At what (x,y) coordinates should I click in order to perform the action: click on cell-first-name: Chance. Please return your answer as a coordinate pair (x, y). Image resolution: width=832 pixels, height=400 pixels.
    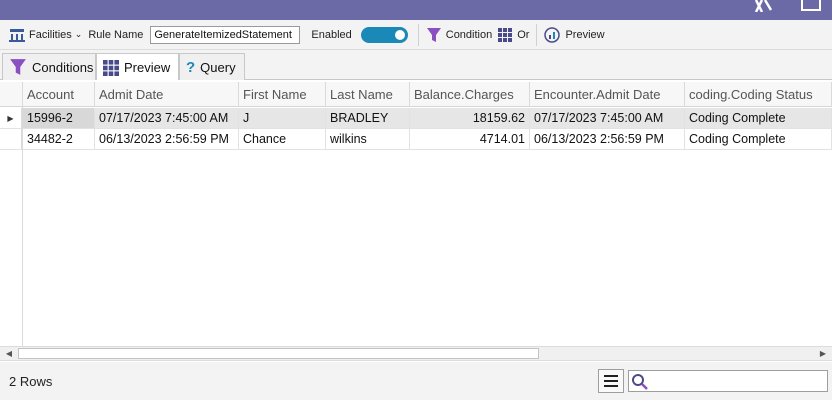
    Looking at the image, I should click on (282, 139).